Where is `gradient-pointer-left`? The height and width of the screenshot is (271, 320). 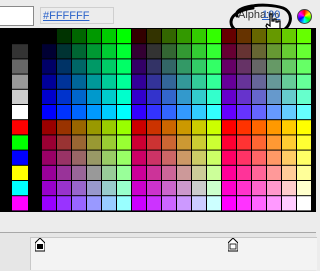
gradient-pointer-left is located at coordinates (40, 245).